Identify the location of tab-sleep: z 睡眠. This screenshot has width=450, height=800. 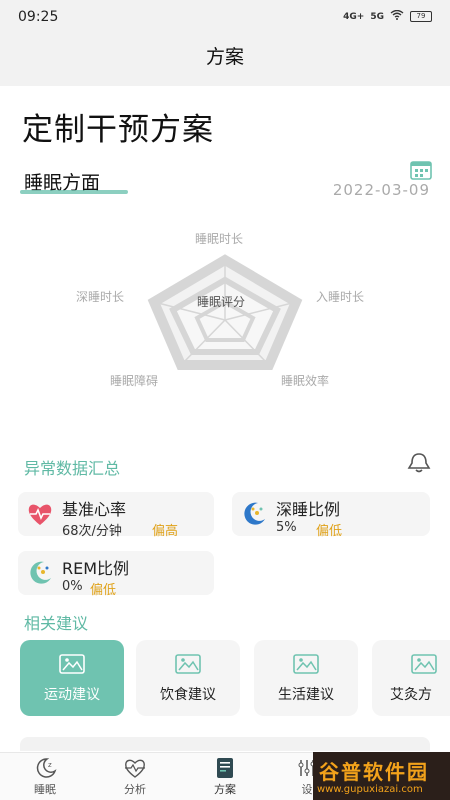
(45, 777).